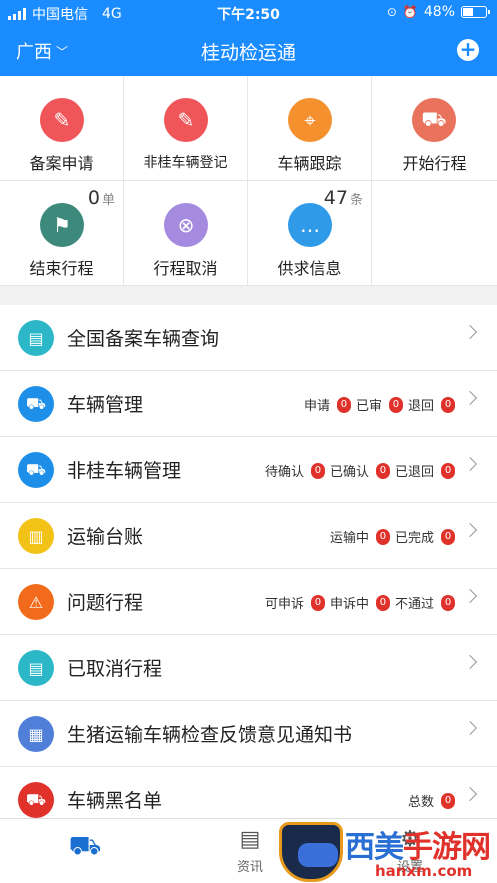 The height and width of the screenshot is (883, 497). What do you see at coordinates (105, 603) in the screenshot?
I see `list-item-label: 问题行程` at bounding box center [105, 603].